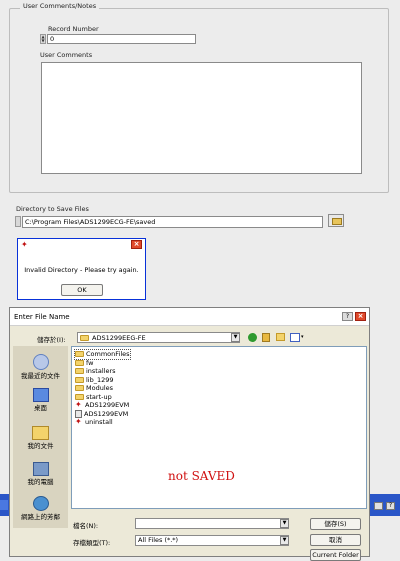 Image resolution: width=400 pixels, height=561 pixels. What do you see at coordinates (335, 540) in the screenshot?
I see `cancel-button: 取消` at bounding box center [335, 540].